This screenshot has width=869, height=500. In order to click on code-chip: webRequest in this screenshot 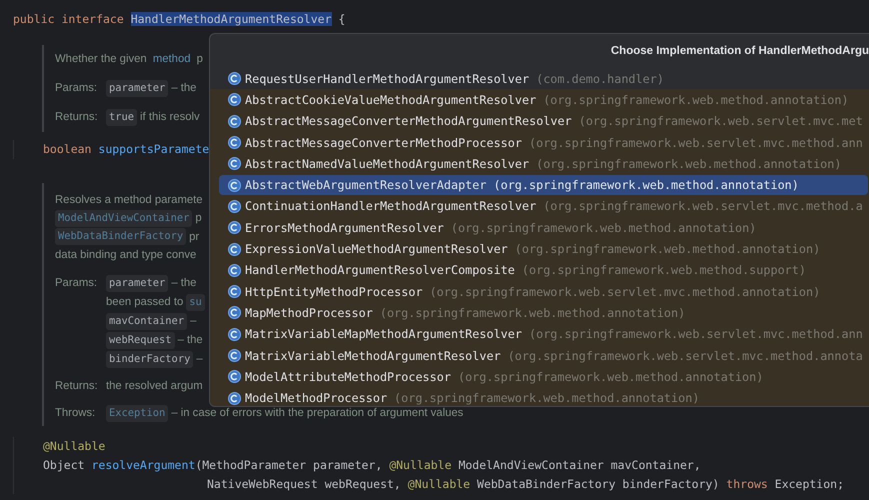, I will do `click(140, 340)`.